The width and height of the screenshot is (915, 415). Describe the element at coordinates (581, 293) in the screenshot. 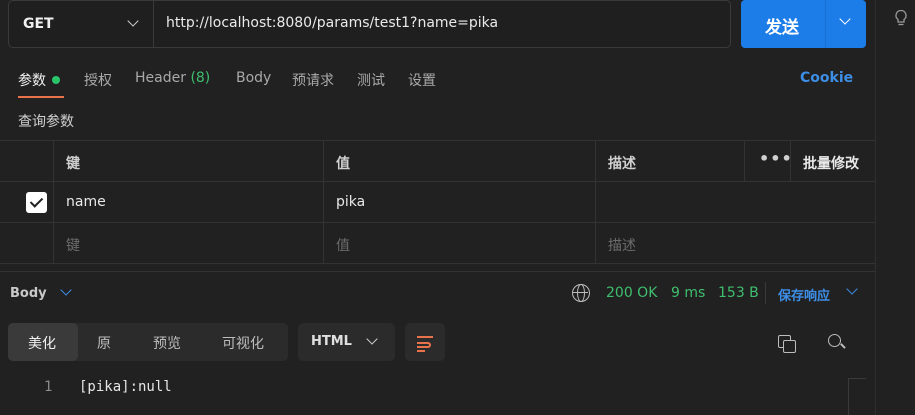

I see `globe-icon` at that location.